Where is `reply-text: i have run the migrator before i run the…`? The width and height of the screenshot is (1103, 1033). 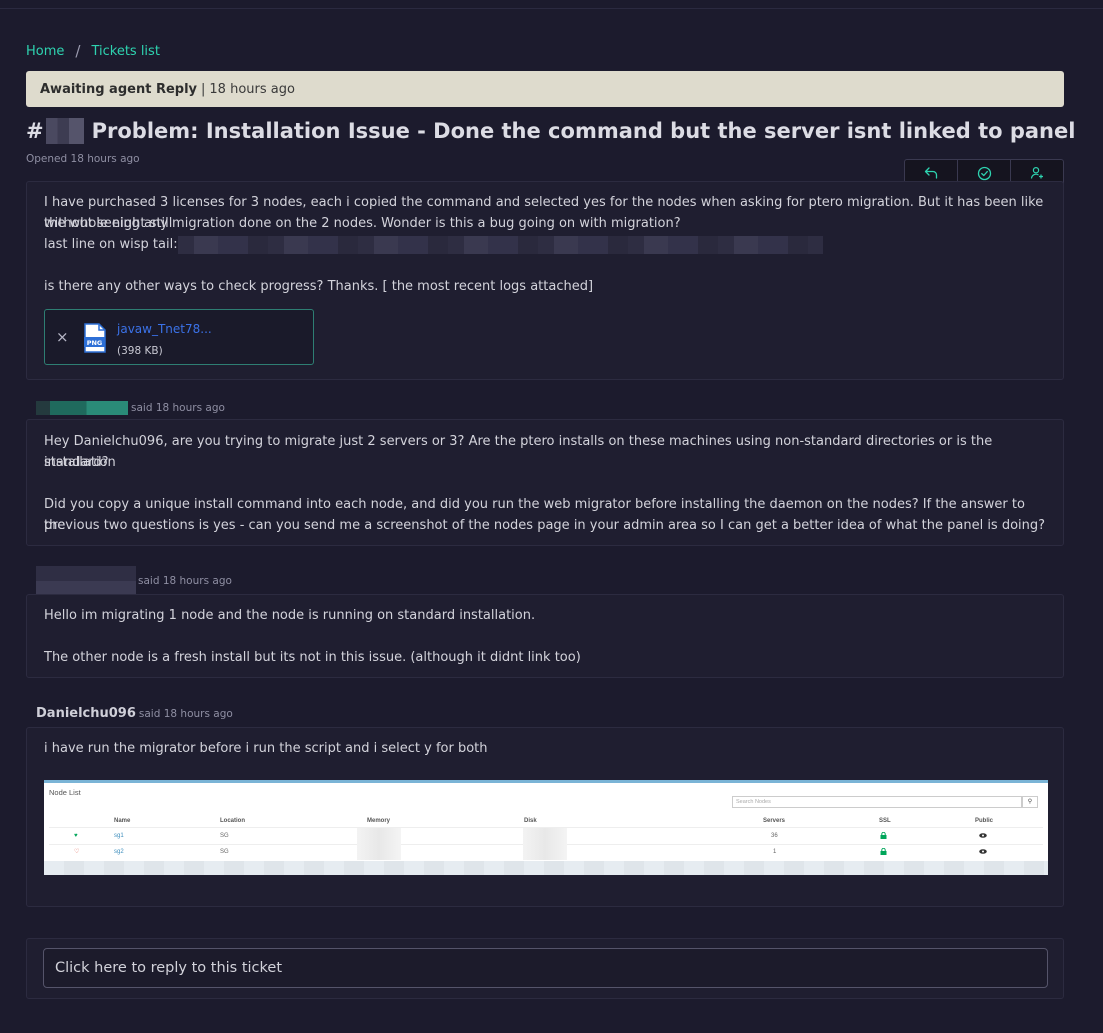
reply-text: i have run the migrator before i run the… is located at coordinates (266, 748).